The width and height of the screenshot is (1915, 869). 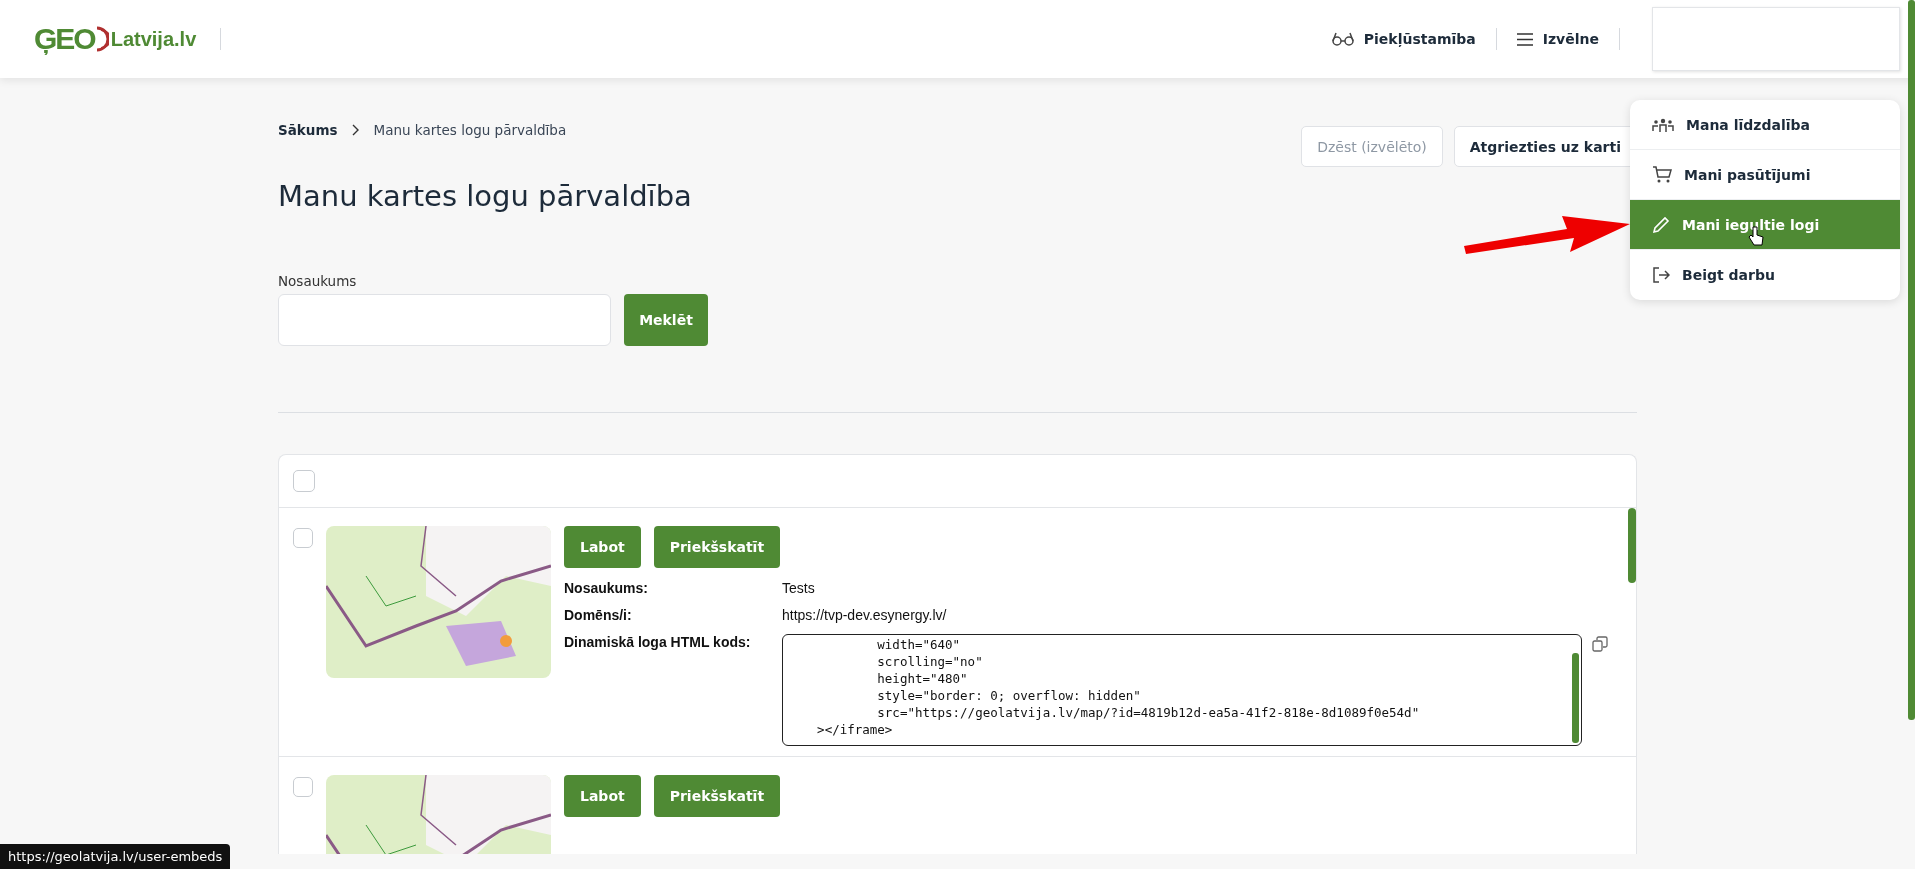 I want to click on html-code-field: width="640" scrolling="no" height="480" style="border: 0; overflow: hidden" src="https://geolatvija.lv/map/?id=4819b12d-ea5a-41f2-818e-8d1089f0e54d" ></iframe>, so click(x=1182, y=690).